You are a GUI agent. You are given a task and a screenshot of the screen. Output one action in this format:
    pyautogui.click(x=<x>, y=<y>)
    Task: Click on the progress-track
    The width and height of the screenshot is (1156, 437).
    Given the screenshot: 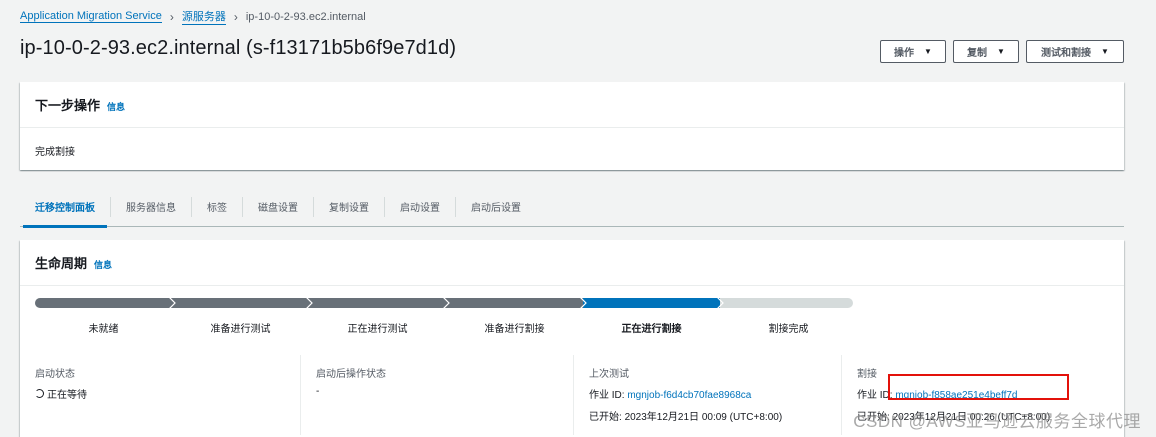 What is the action you would take?
    pyautogui.click(x=444, y=303)
    